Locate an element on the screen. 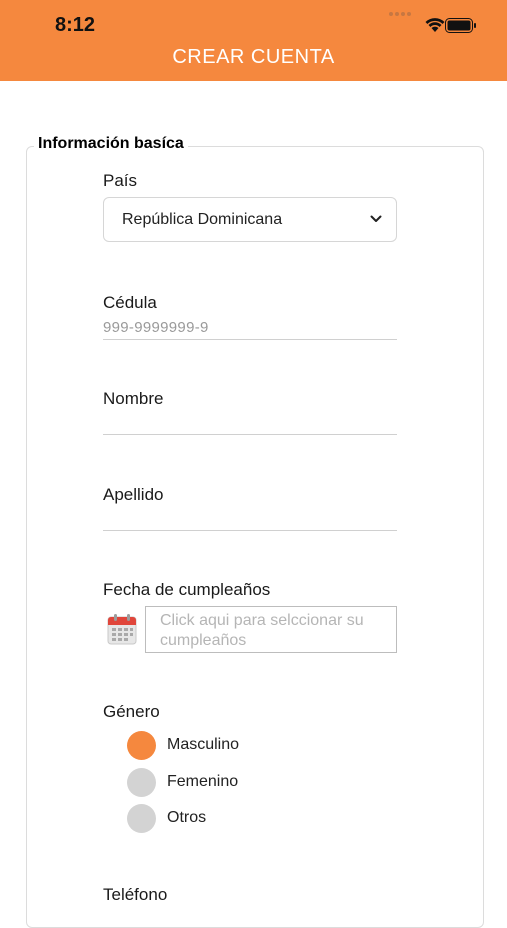 The image size is (507, 928). wifi-icon is located at coordinates (435, 25).